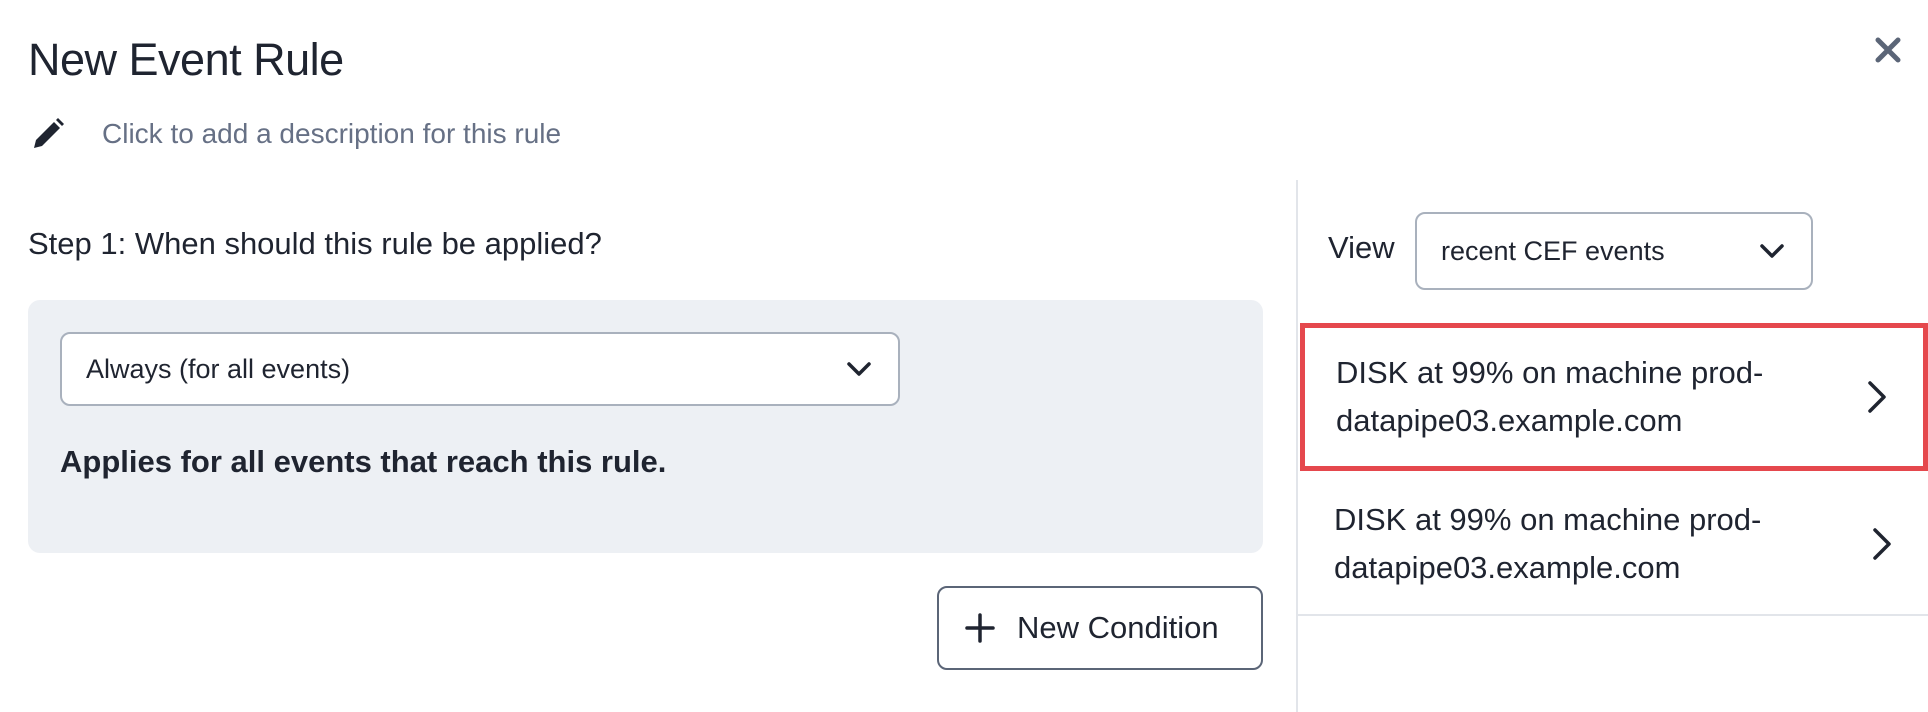 The image size is (1928, 712). I want to click on dialog-title: New Event Rule, so click(186, 59).